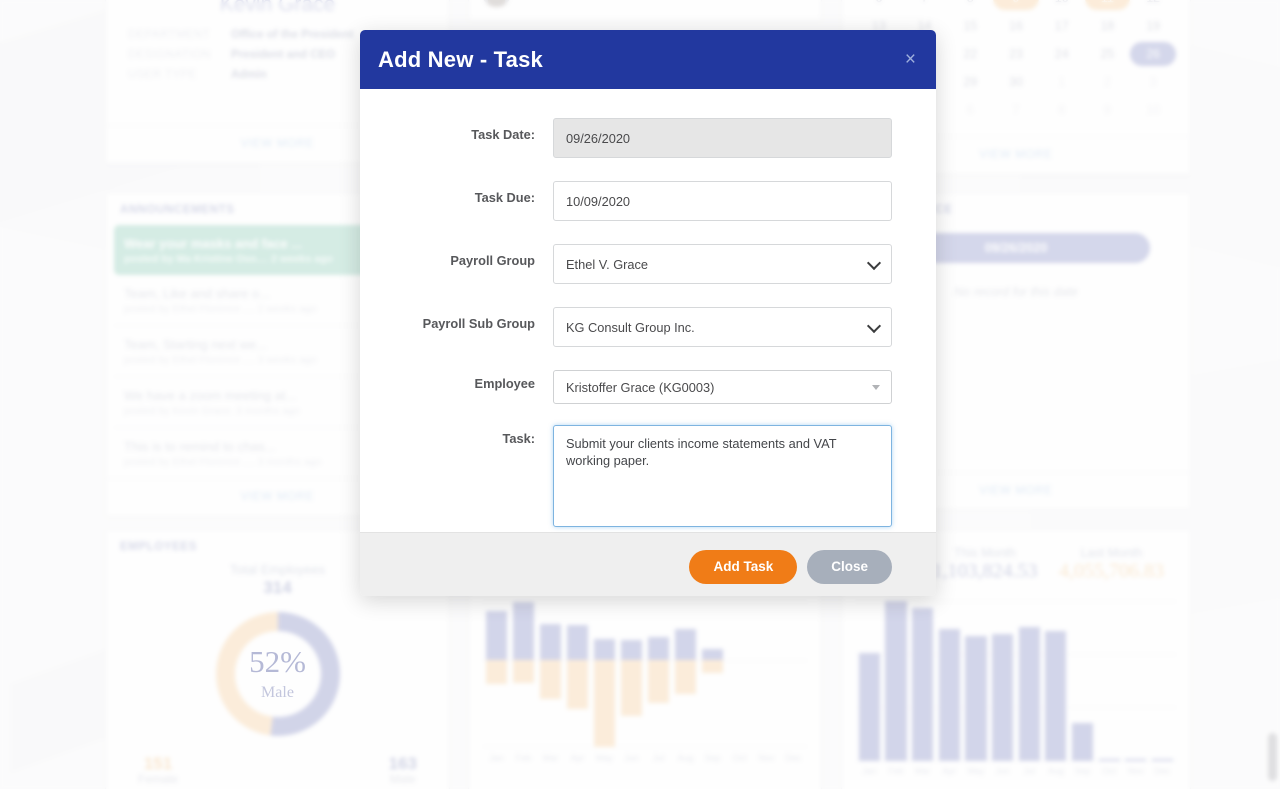 This screenshot has height=789, width=1280. Describe the element at coordinates (277, 8) in the screenshot. I see `profile-name: Kevin Grace` at that location.